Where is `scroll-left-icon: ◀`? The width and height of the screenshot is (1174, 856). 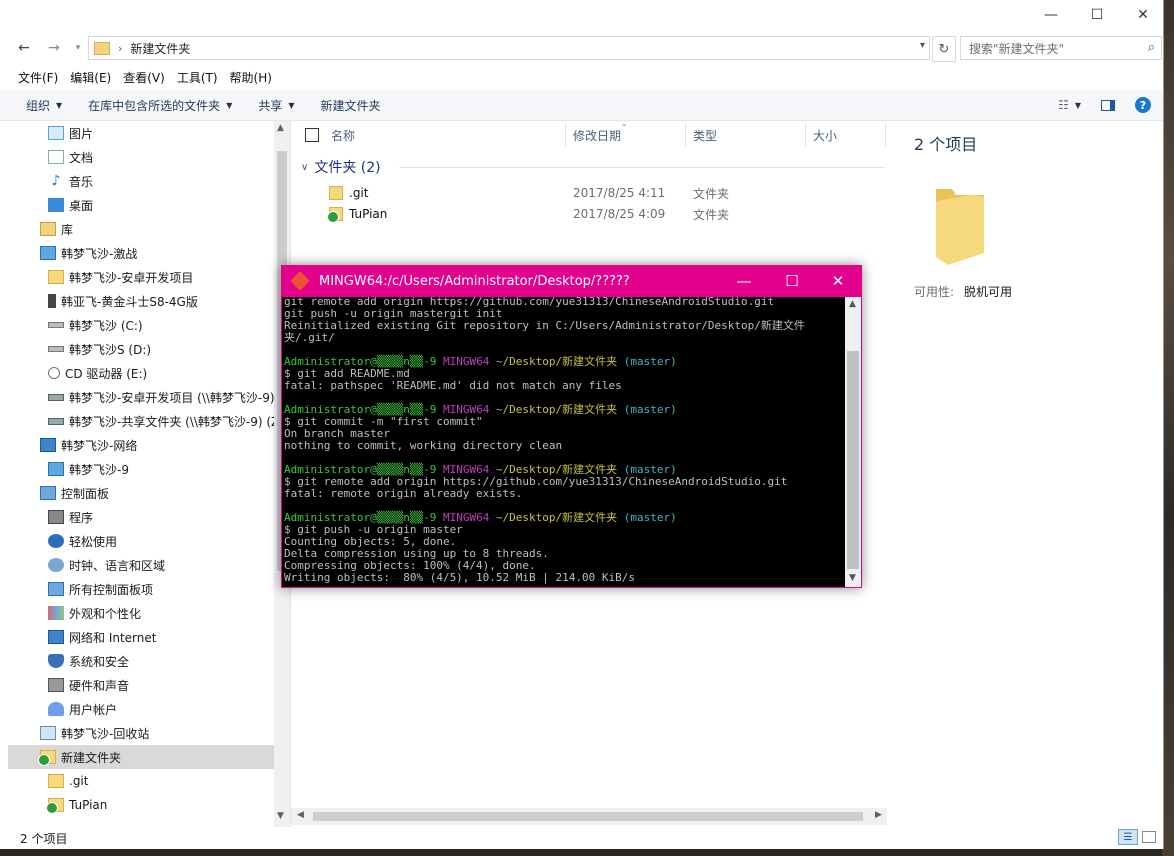
scroll-left-icon: ◀ is located at coordinates (300, 815).